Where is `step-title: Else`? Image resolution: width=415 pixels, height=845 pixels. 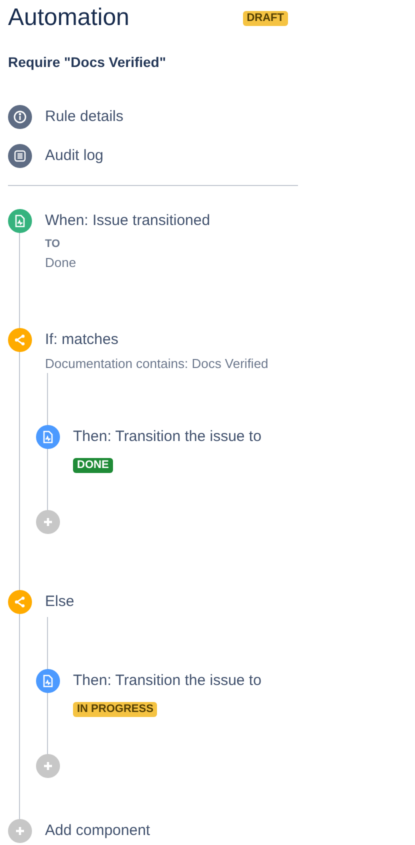
step-title: Else is located at coordinates (59, 602).